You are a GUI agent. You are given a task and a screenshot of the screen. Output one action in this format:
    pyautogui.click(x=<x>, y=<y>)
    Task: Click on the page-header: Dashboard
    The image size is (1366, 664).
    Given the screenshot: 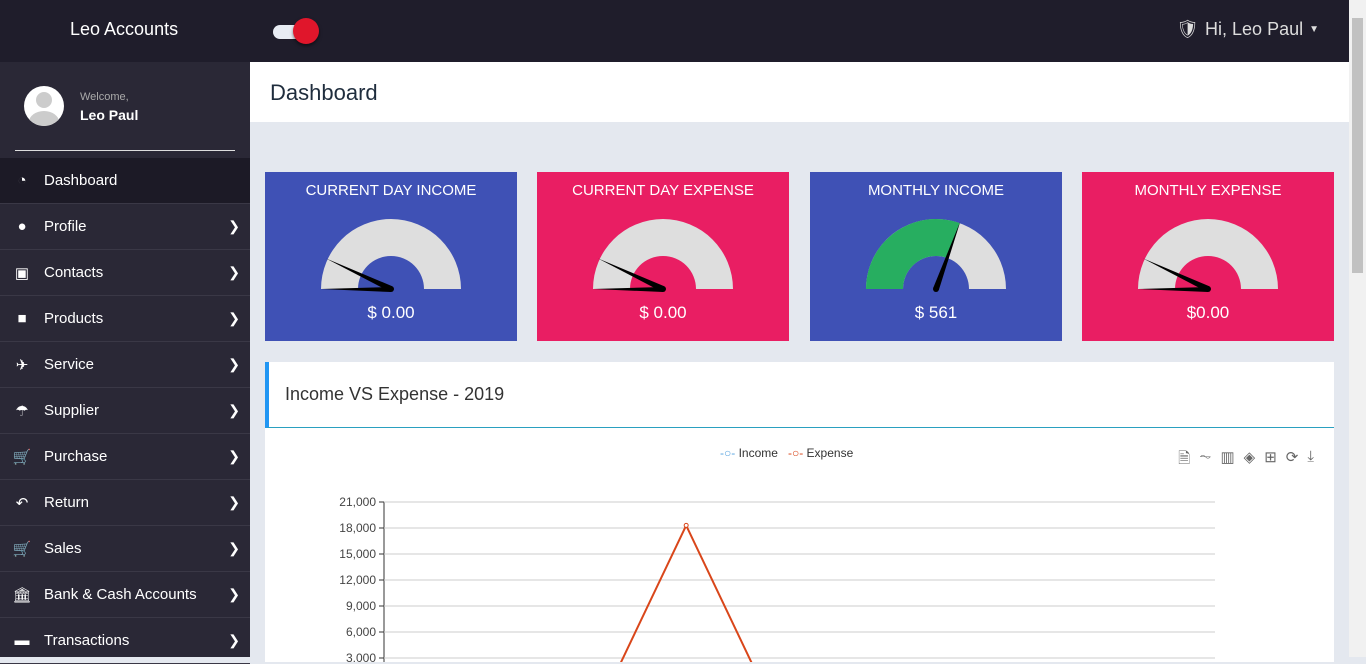 What is the action you would take?
    pyautogui.click(x=799, y=92)
    